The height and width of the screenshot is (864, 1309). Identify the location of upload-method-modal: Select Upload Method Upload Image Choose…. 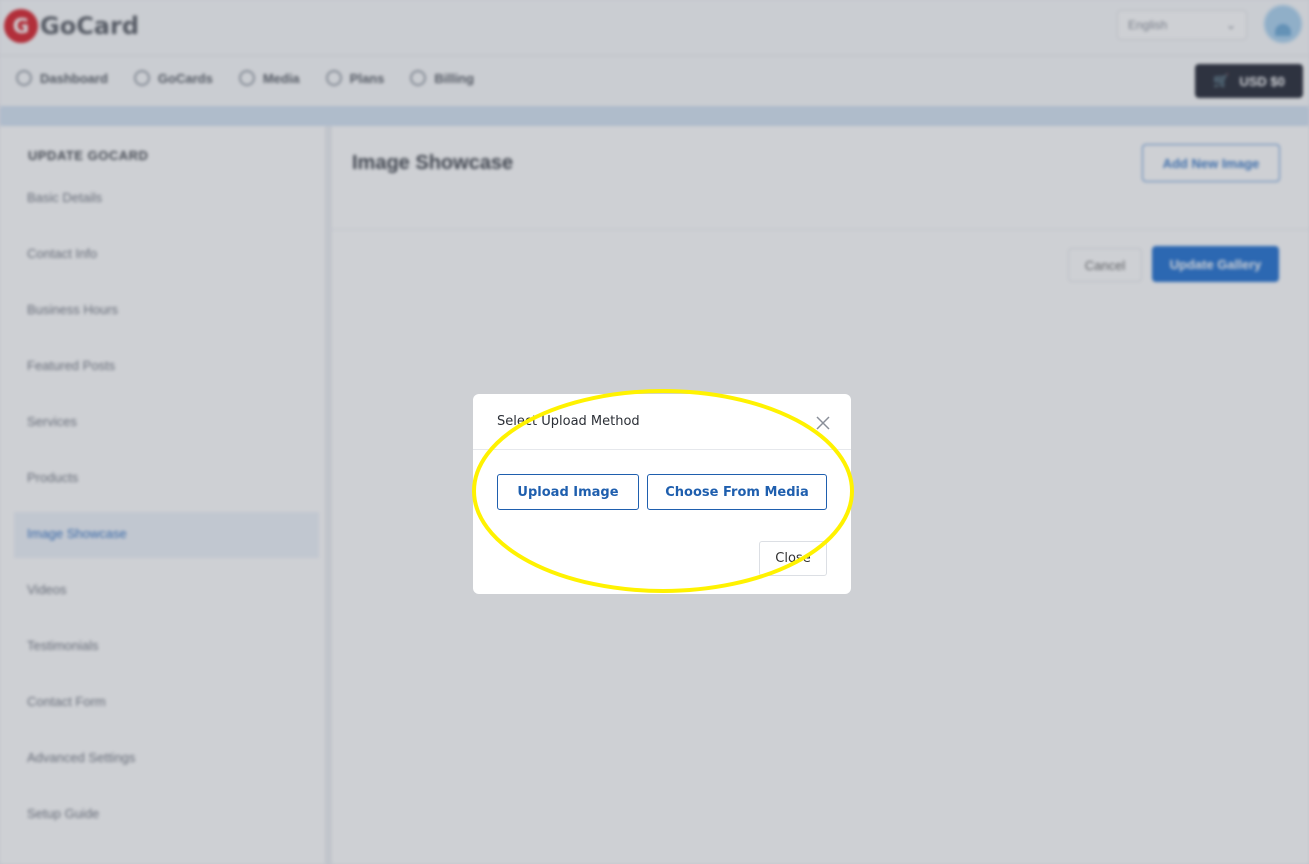
(662, 494).